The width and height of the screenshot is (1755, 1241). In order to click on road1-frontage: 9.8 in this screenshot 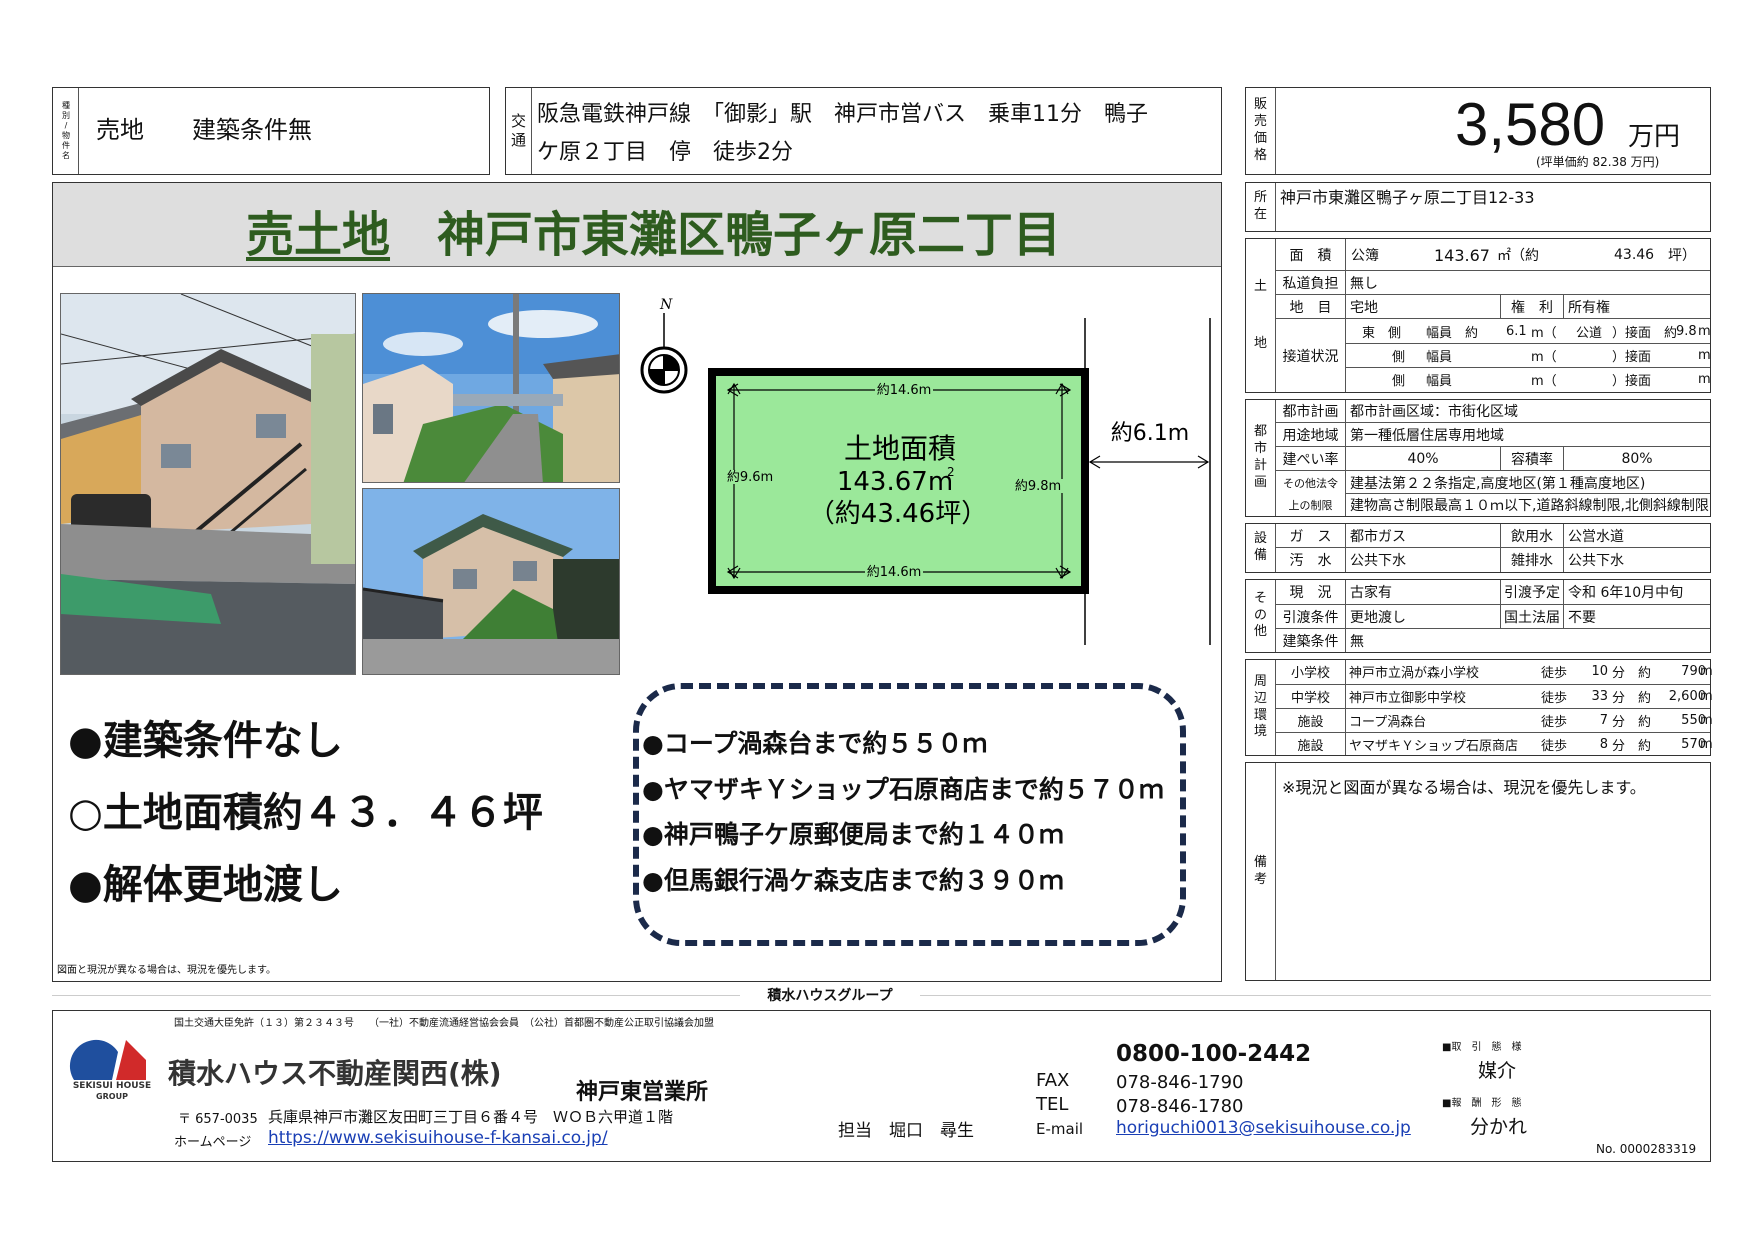, I will do `click(1686, 331)`.